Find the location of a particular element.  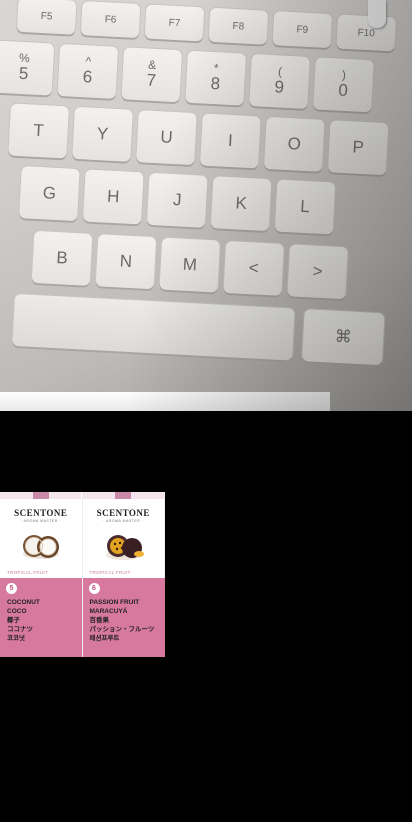

key-u: U is located at coordinates (166, 138).